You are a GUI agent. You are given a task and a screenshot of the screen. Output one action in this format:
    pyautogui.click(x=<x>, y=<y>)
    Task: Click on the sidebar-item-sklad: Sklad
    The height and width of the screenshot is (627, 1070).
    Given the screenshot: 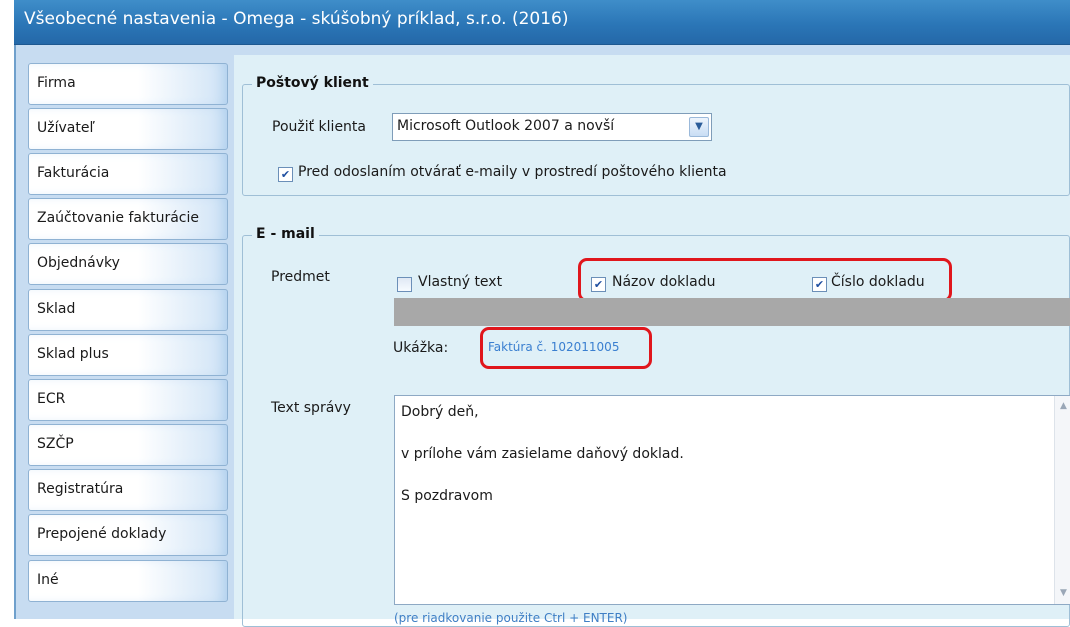 What is the action you would take?
    pyautogui.click(x=128, y=310)
    